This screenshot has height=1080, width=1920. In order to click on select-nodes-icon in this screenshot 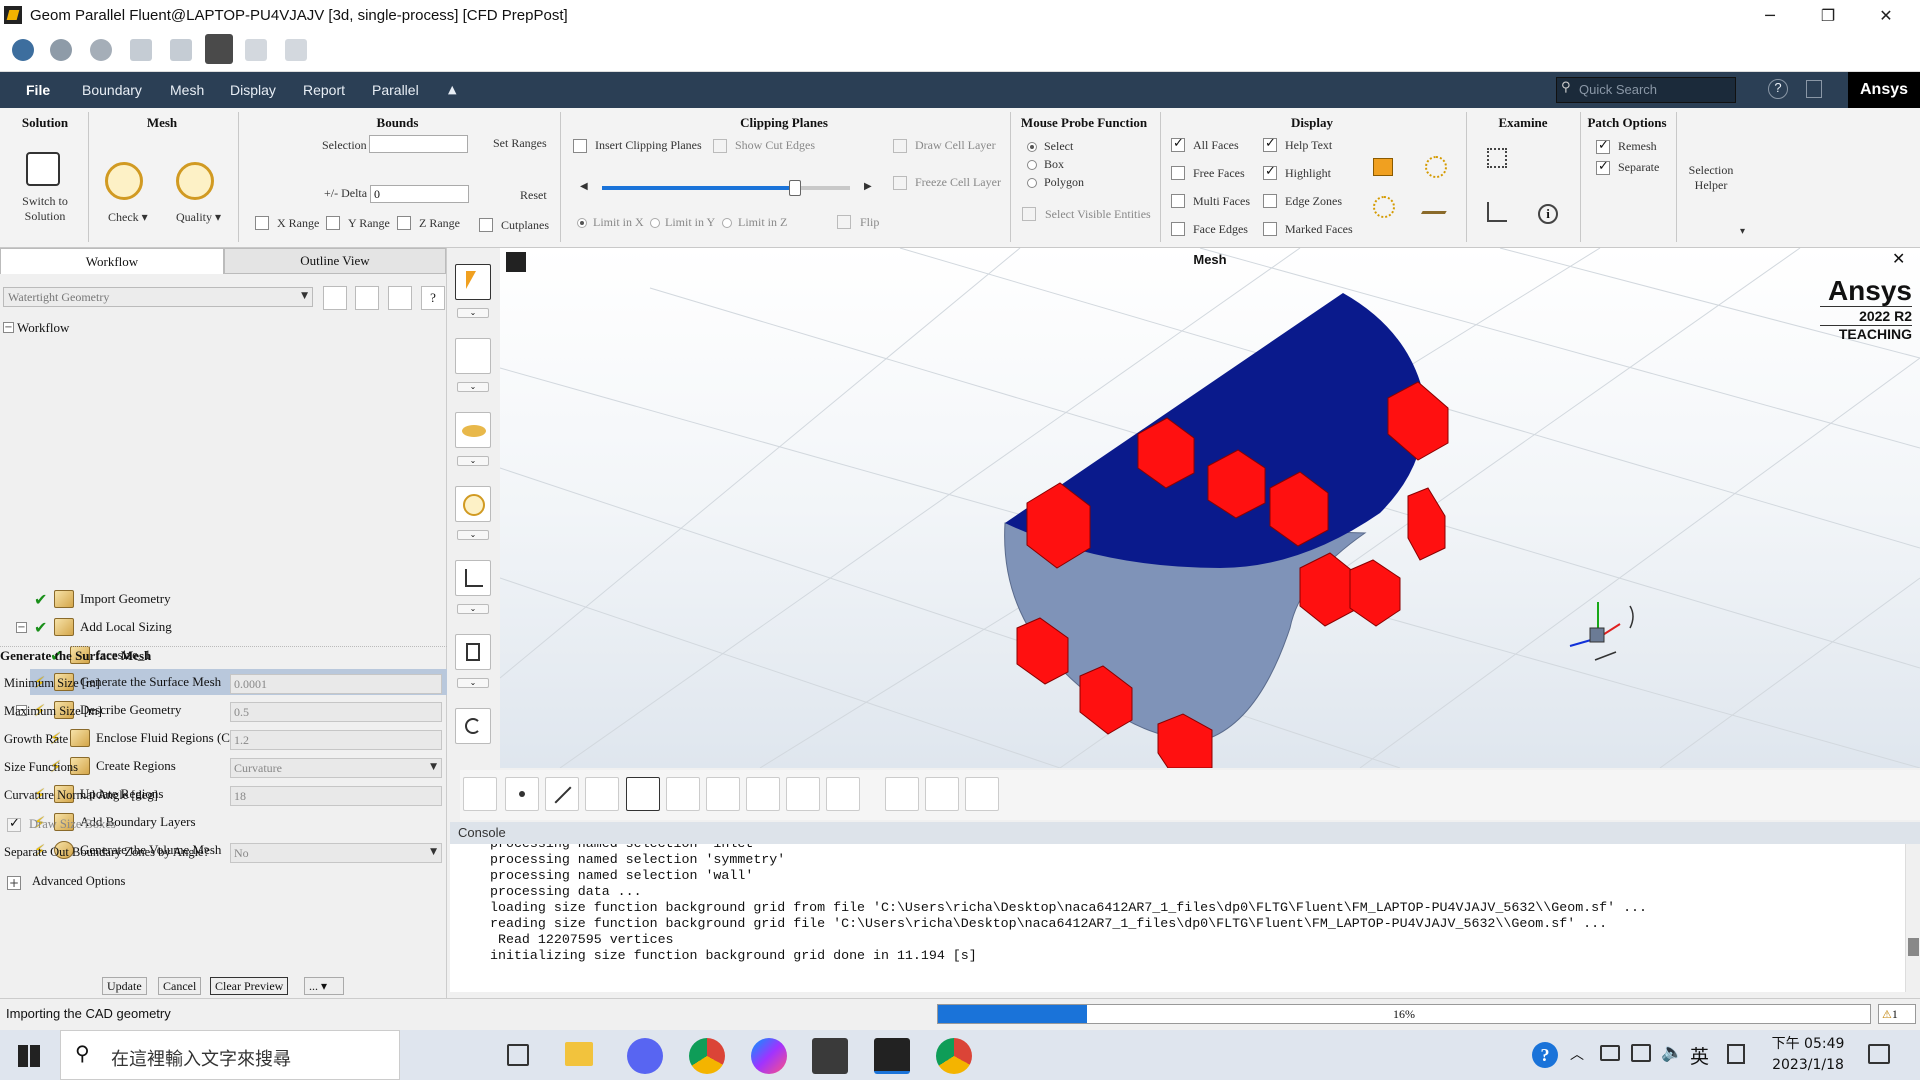, I will do `click(763, 794)`.